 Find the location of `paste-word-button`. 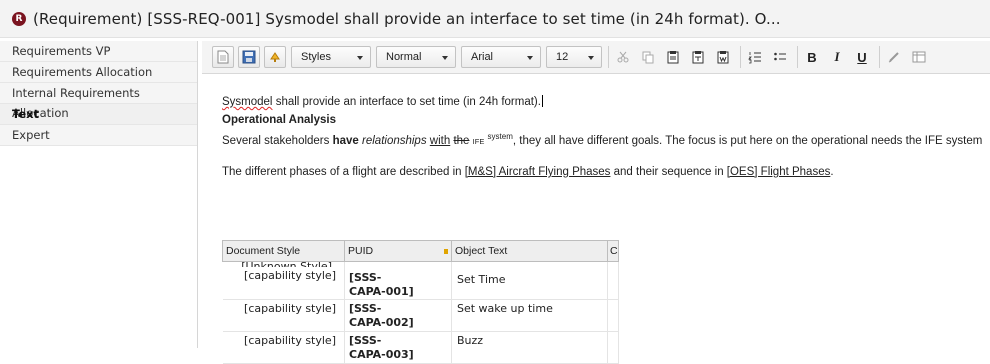

paste-word-button is located at coordinates (723, 57).